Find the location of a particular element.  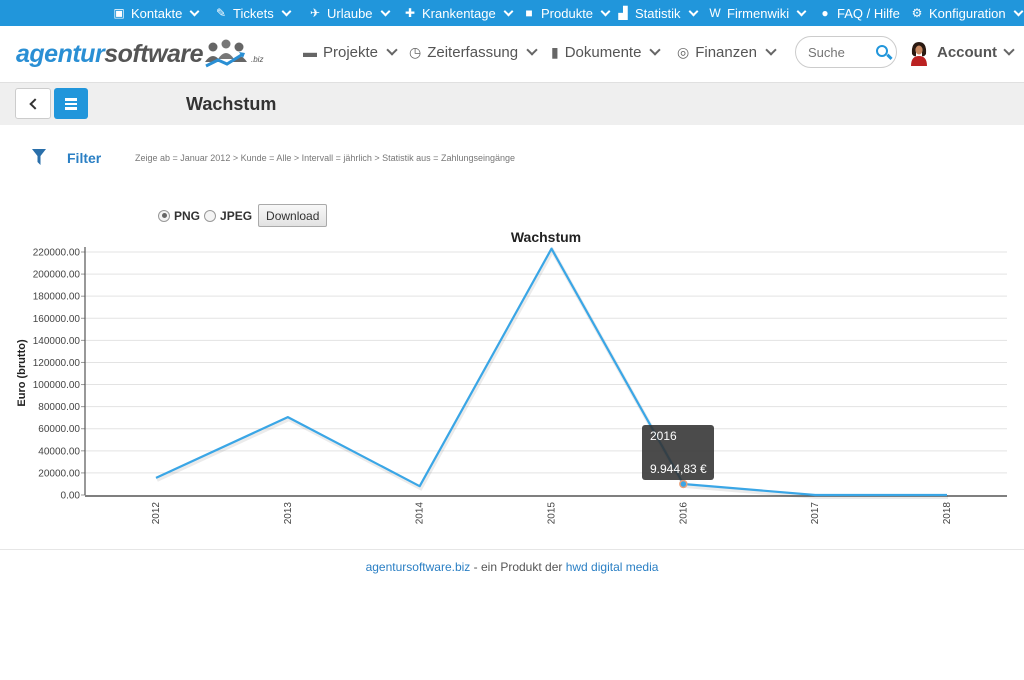

tooltip-category: 2016 is located at coordinates (663, 436).